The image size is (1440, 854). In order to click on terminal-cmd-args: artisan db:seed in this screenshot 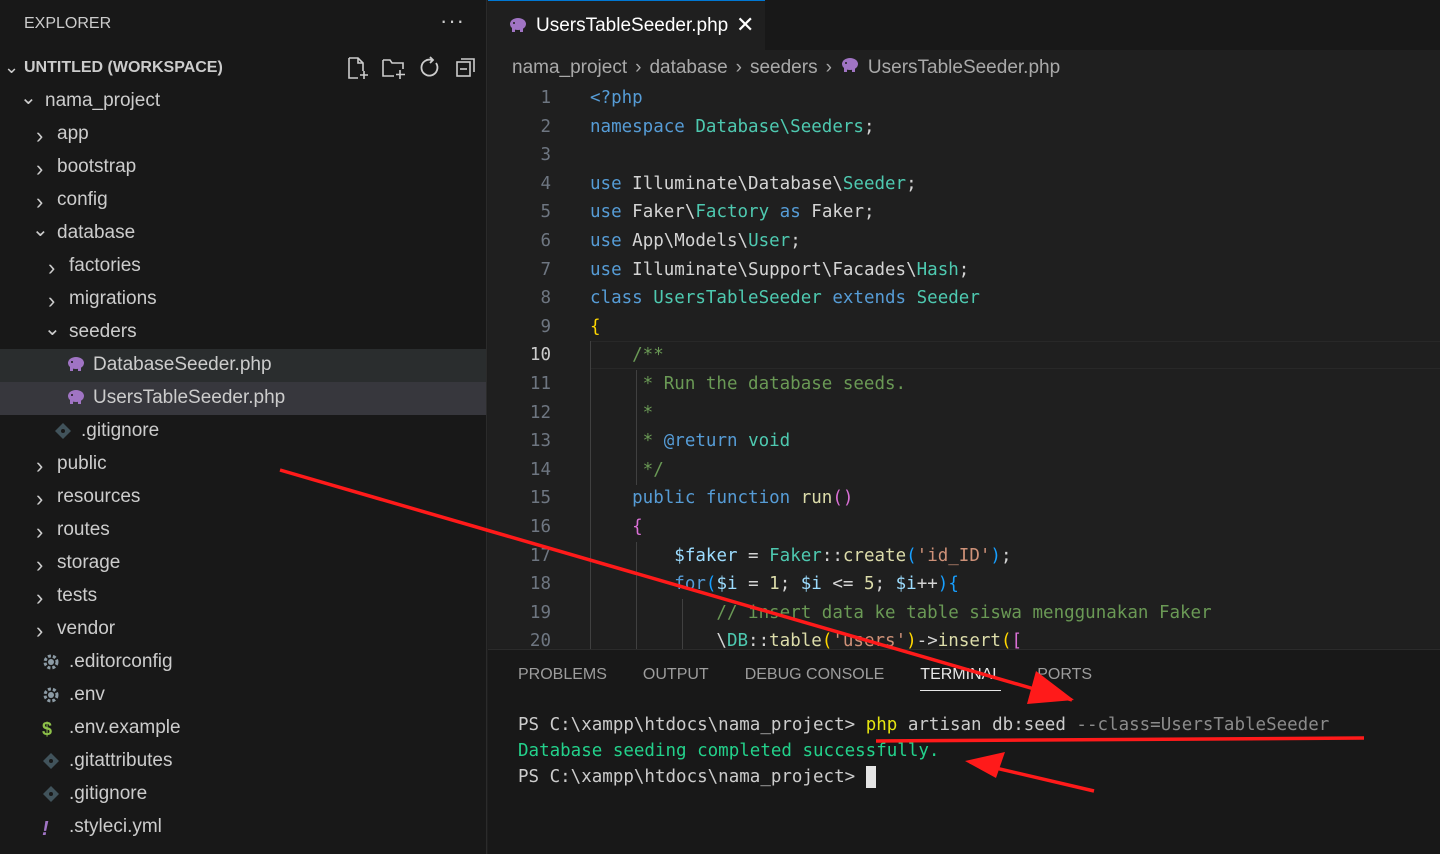, I will do `click(987, 725)`.